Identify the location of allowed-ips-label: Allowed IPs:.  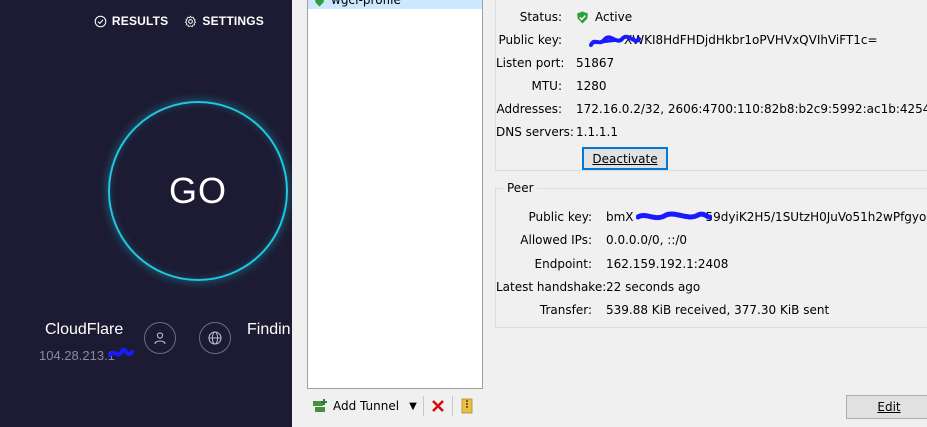
(556, 240).